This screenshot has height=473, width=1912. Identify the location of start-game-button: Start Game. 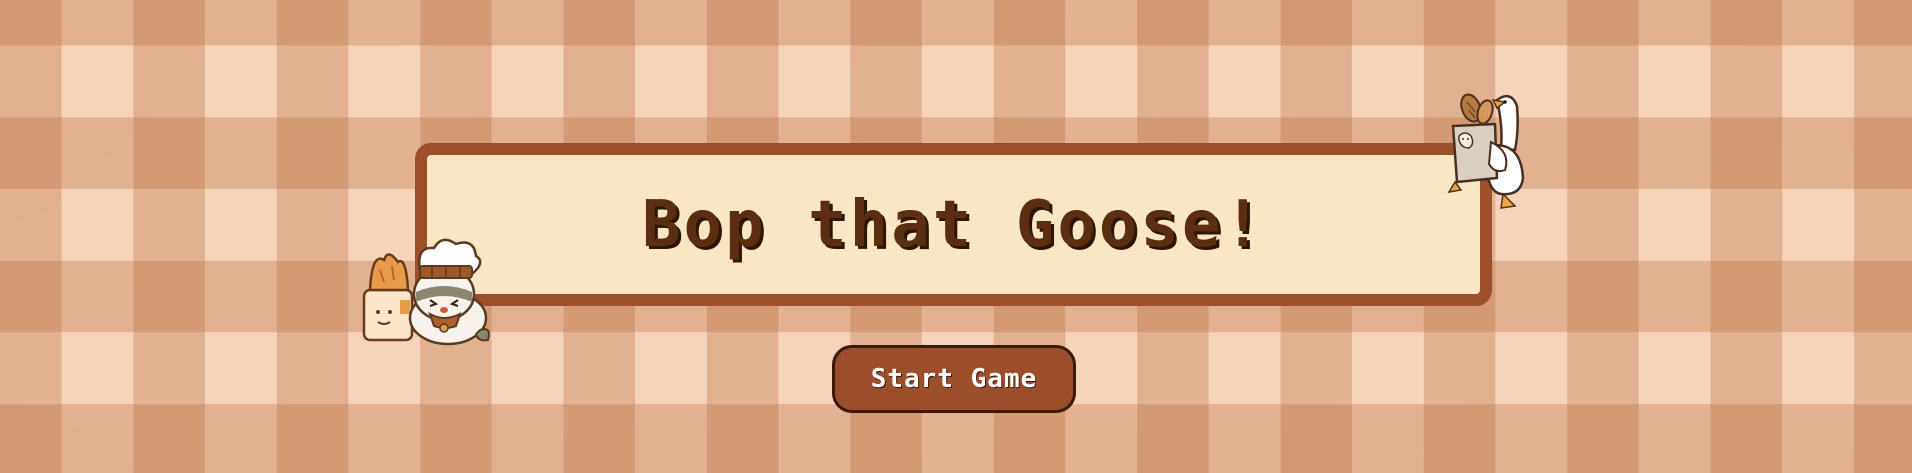
(954, 379).